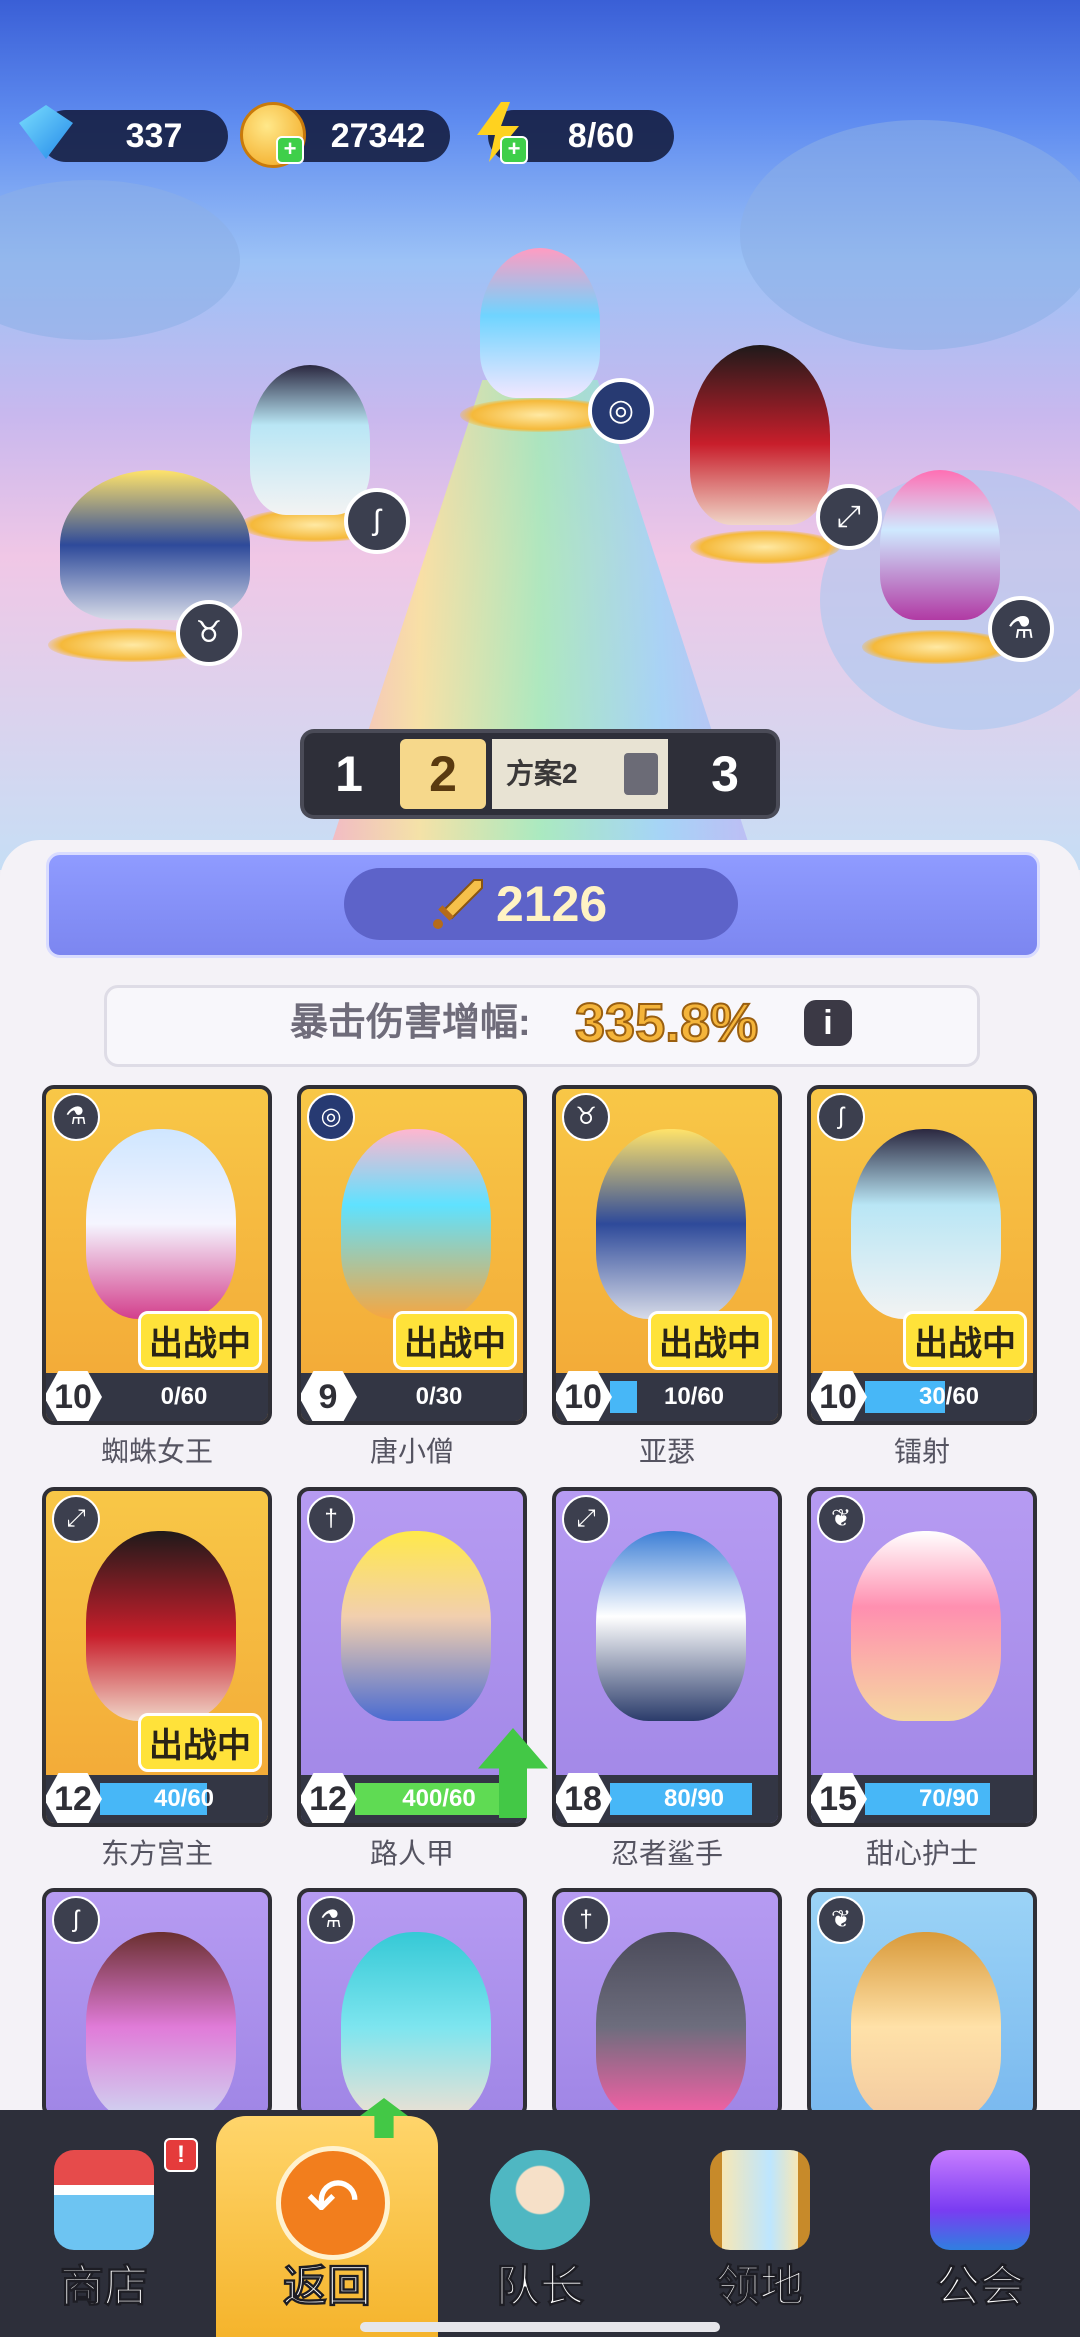 The height and width of the screenshot is (2337, 1080). I want to click on hero-card: †, so click(667, 2003).